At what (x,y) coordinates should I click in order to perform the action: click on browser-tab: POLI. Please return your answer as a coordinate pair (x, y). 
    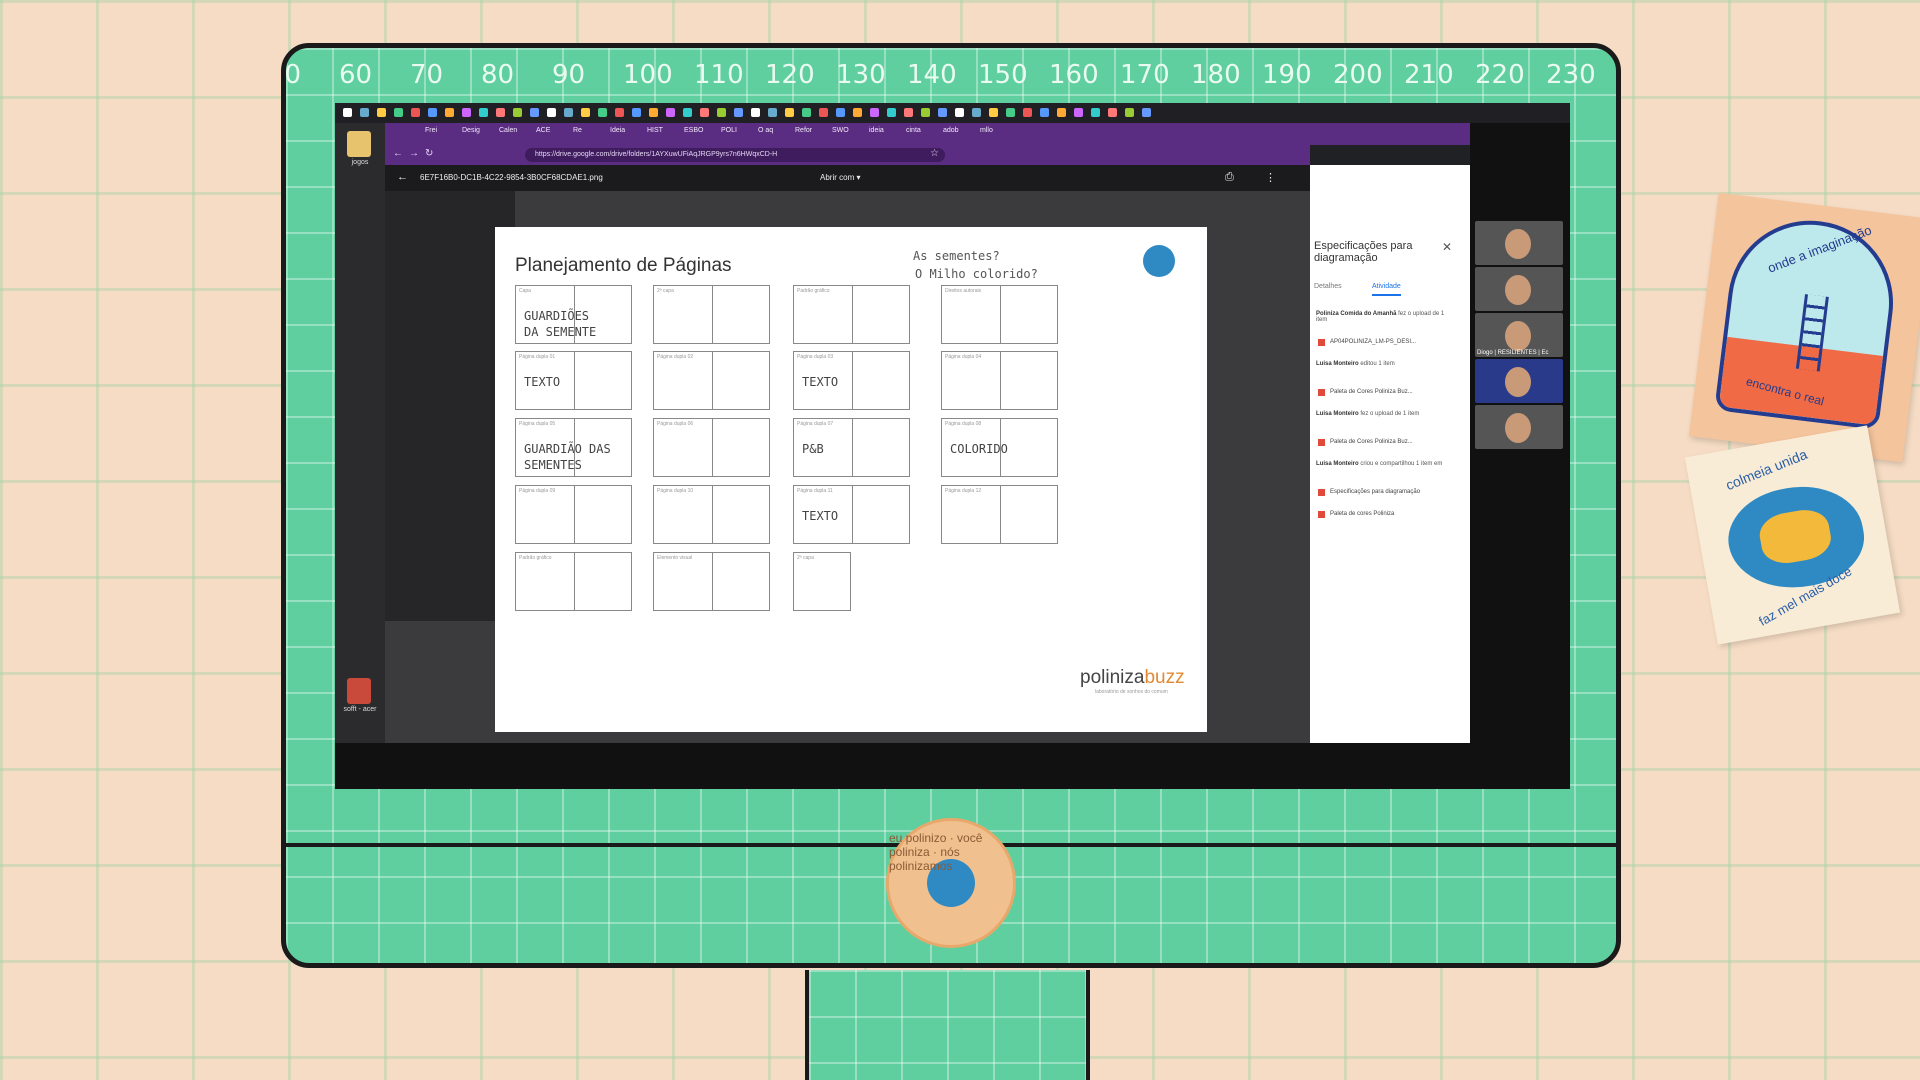
    Looking at the image, I should click on (729, 134).